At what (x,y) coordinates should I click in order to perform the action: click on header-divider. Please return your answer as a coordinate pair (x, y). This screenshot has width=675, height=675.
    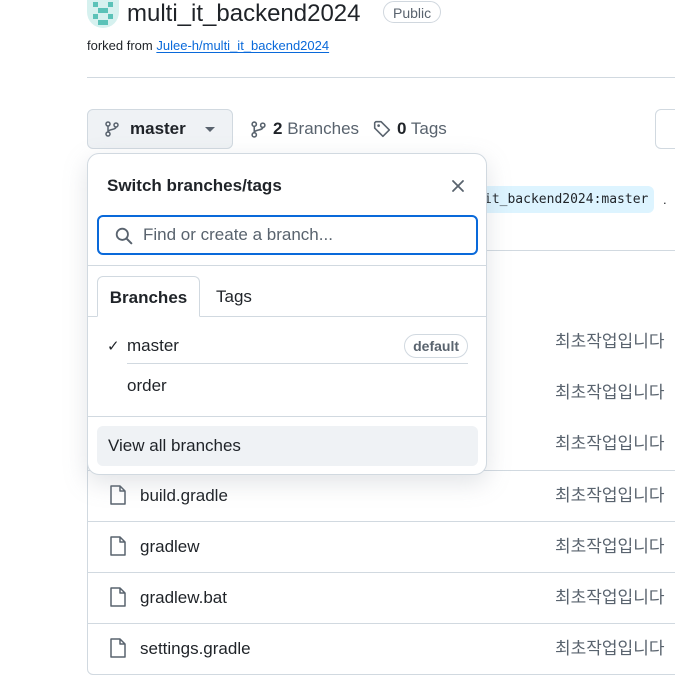
    Looking at the image, I should click on (381, 77).